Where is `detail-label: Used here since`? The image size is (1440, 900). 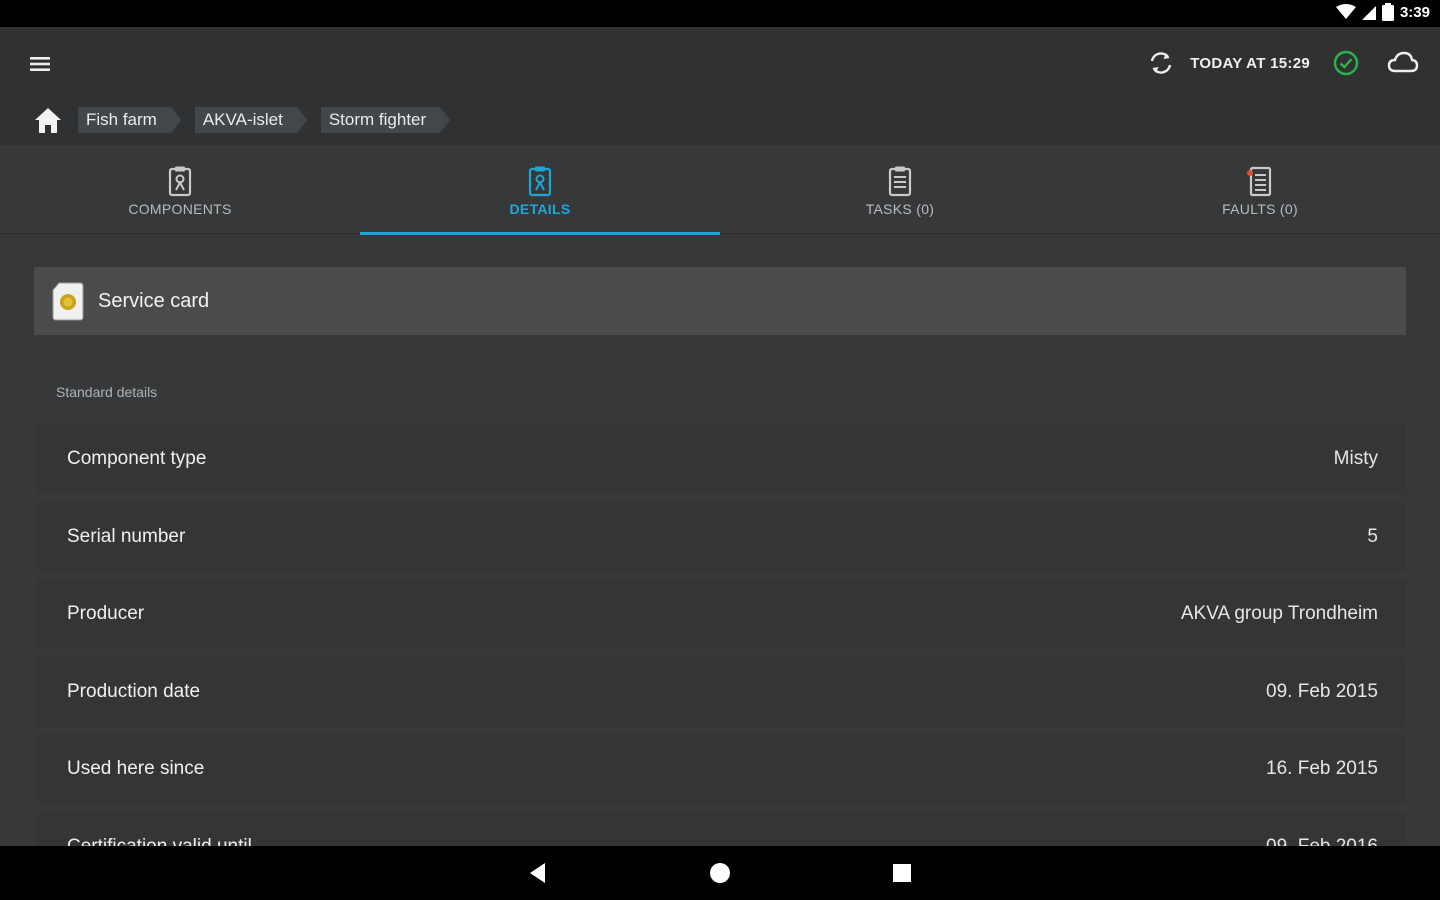 detail-label: Used here since is located at coordinates (136, 768).